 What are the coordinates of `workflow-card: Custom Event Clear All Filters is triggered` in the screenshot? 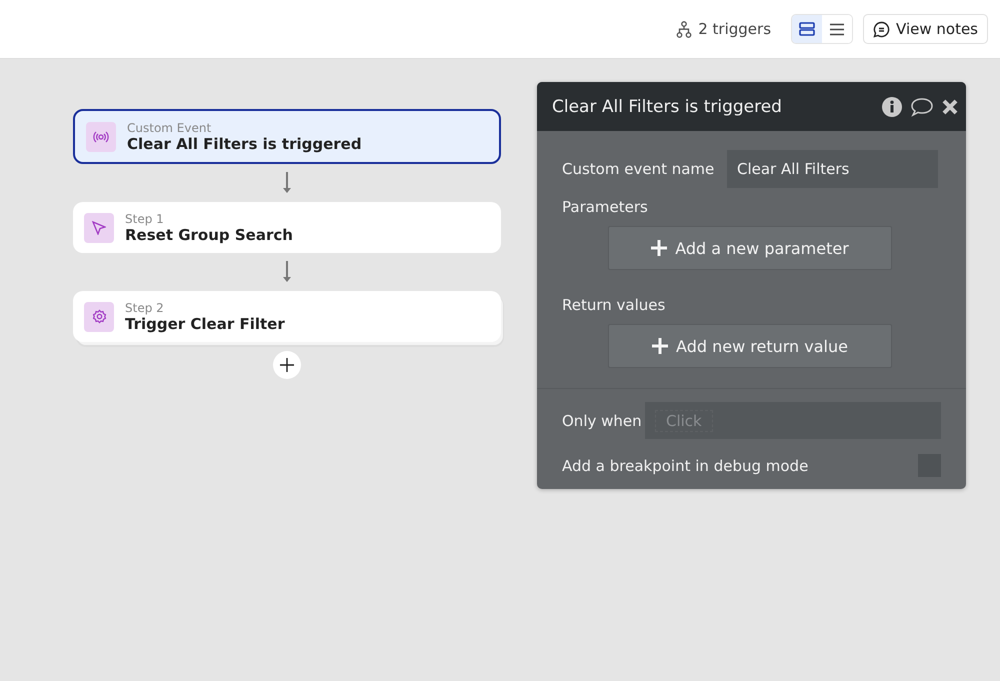 It's located at (287, 136).